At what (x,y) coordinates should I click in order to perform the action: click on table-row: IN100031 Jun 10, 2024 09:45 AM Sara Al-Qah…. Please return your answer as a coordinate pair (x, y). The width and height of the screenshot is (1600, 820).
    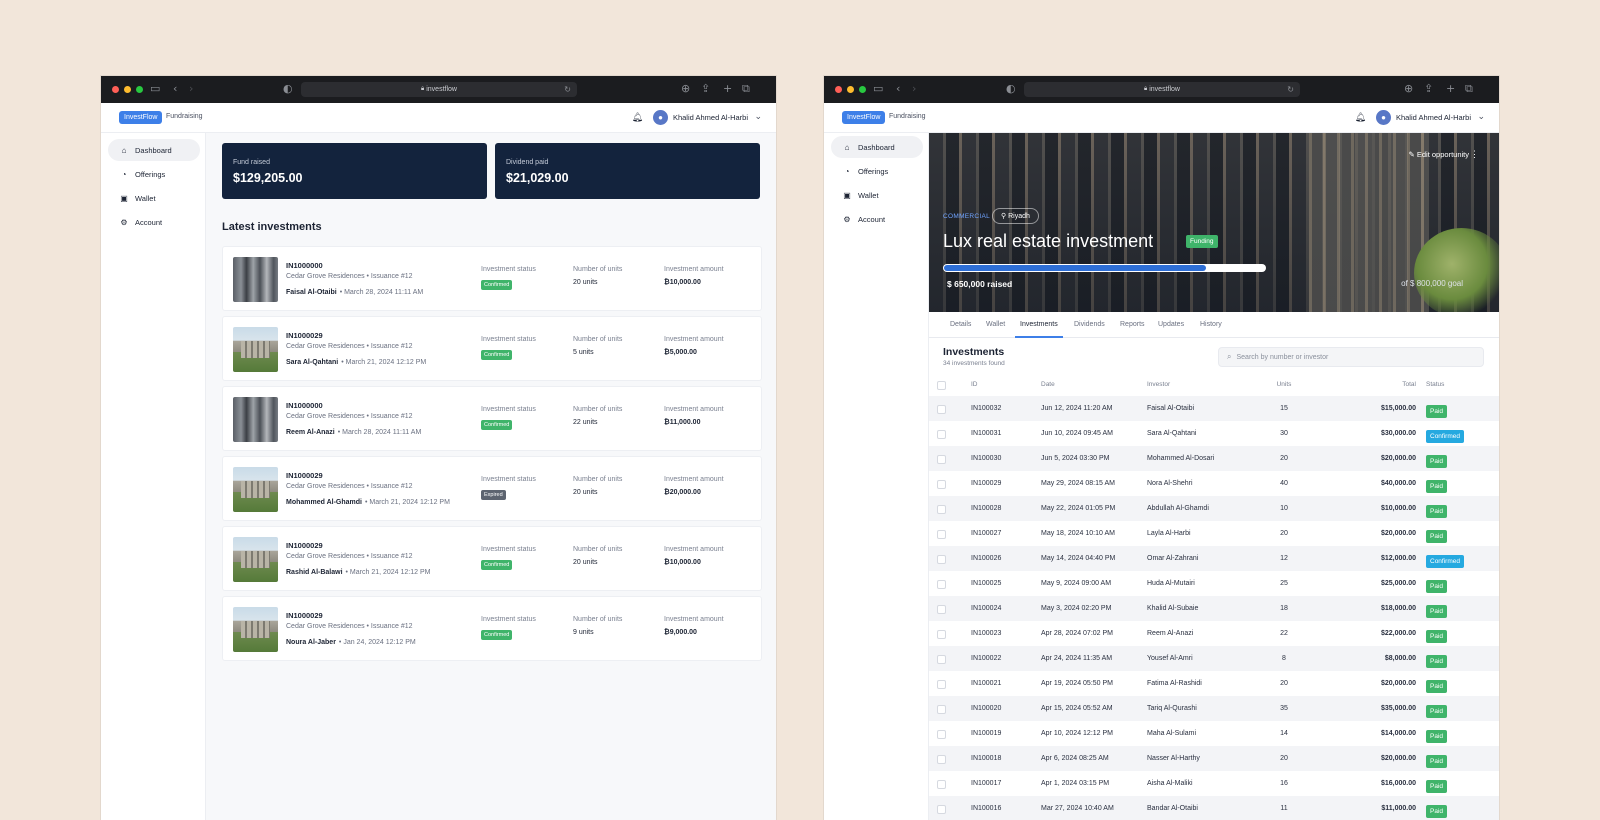
    Looking at the image, I should click on (1214, 433).